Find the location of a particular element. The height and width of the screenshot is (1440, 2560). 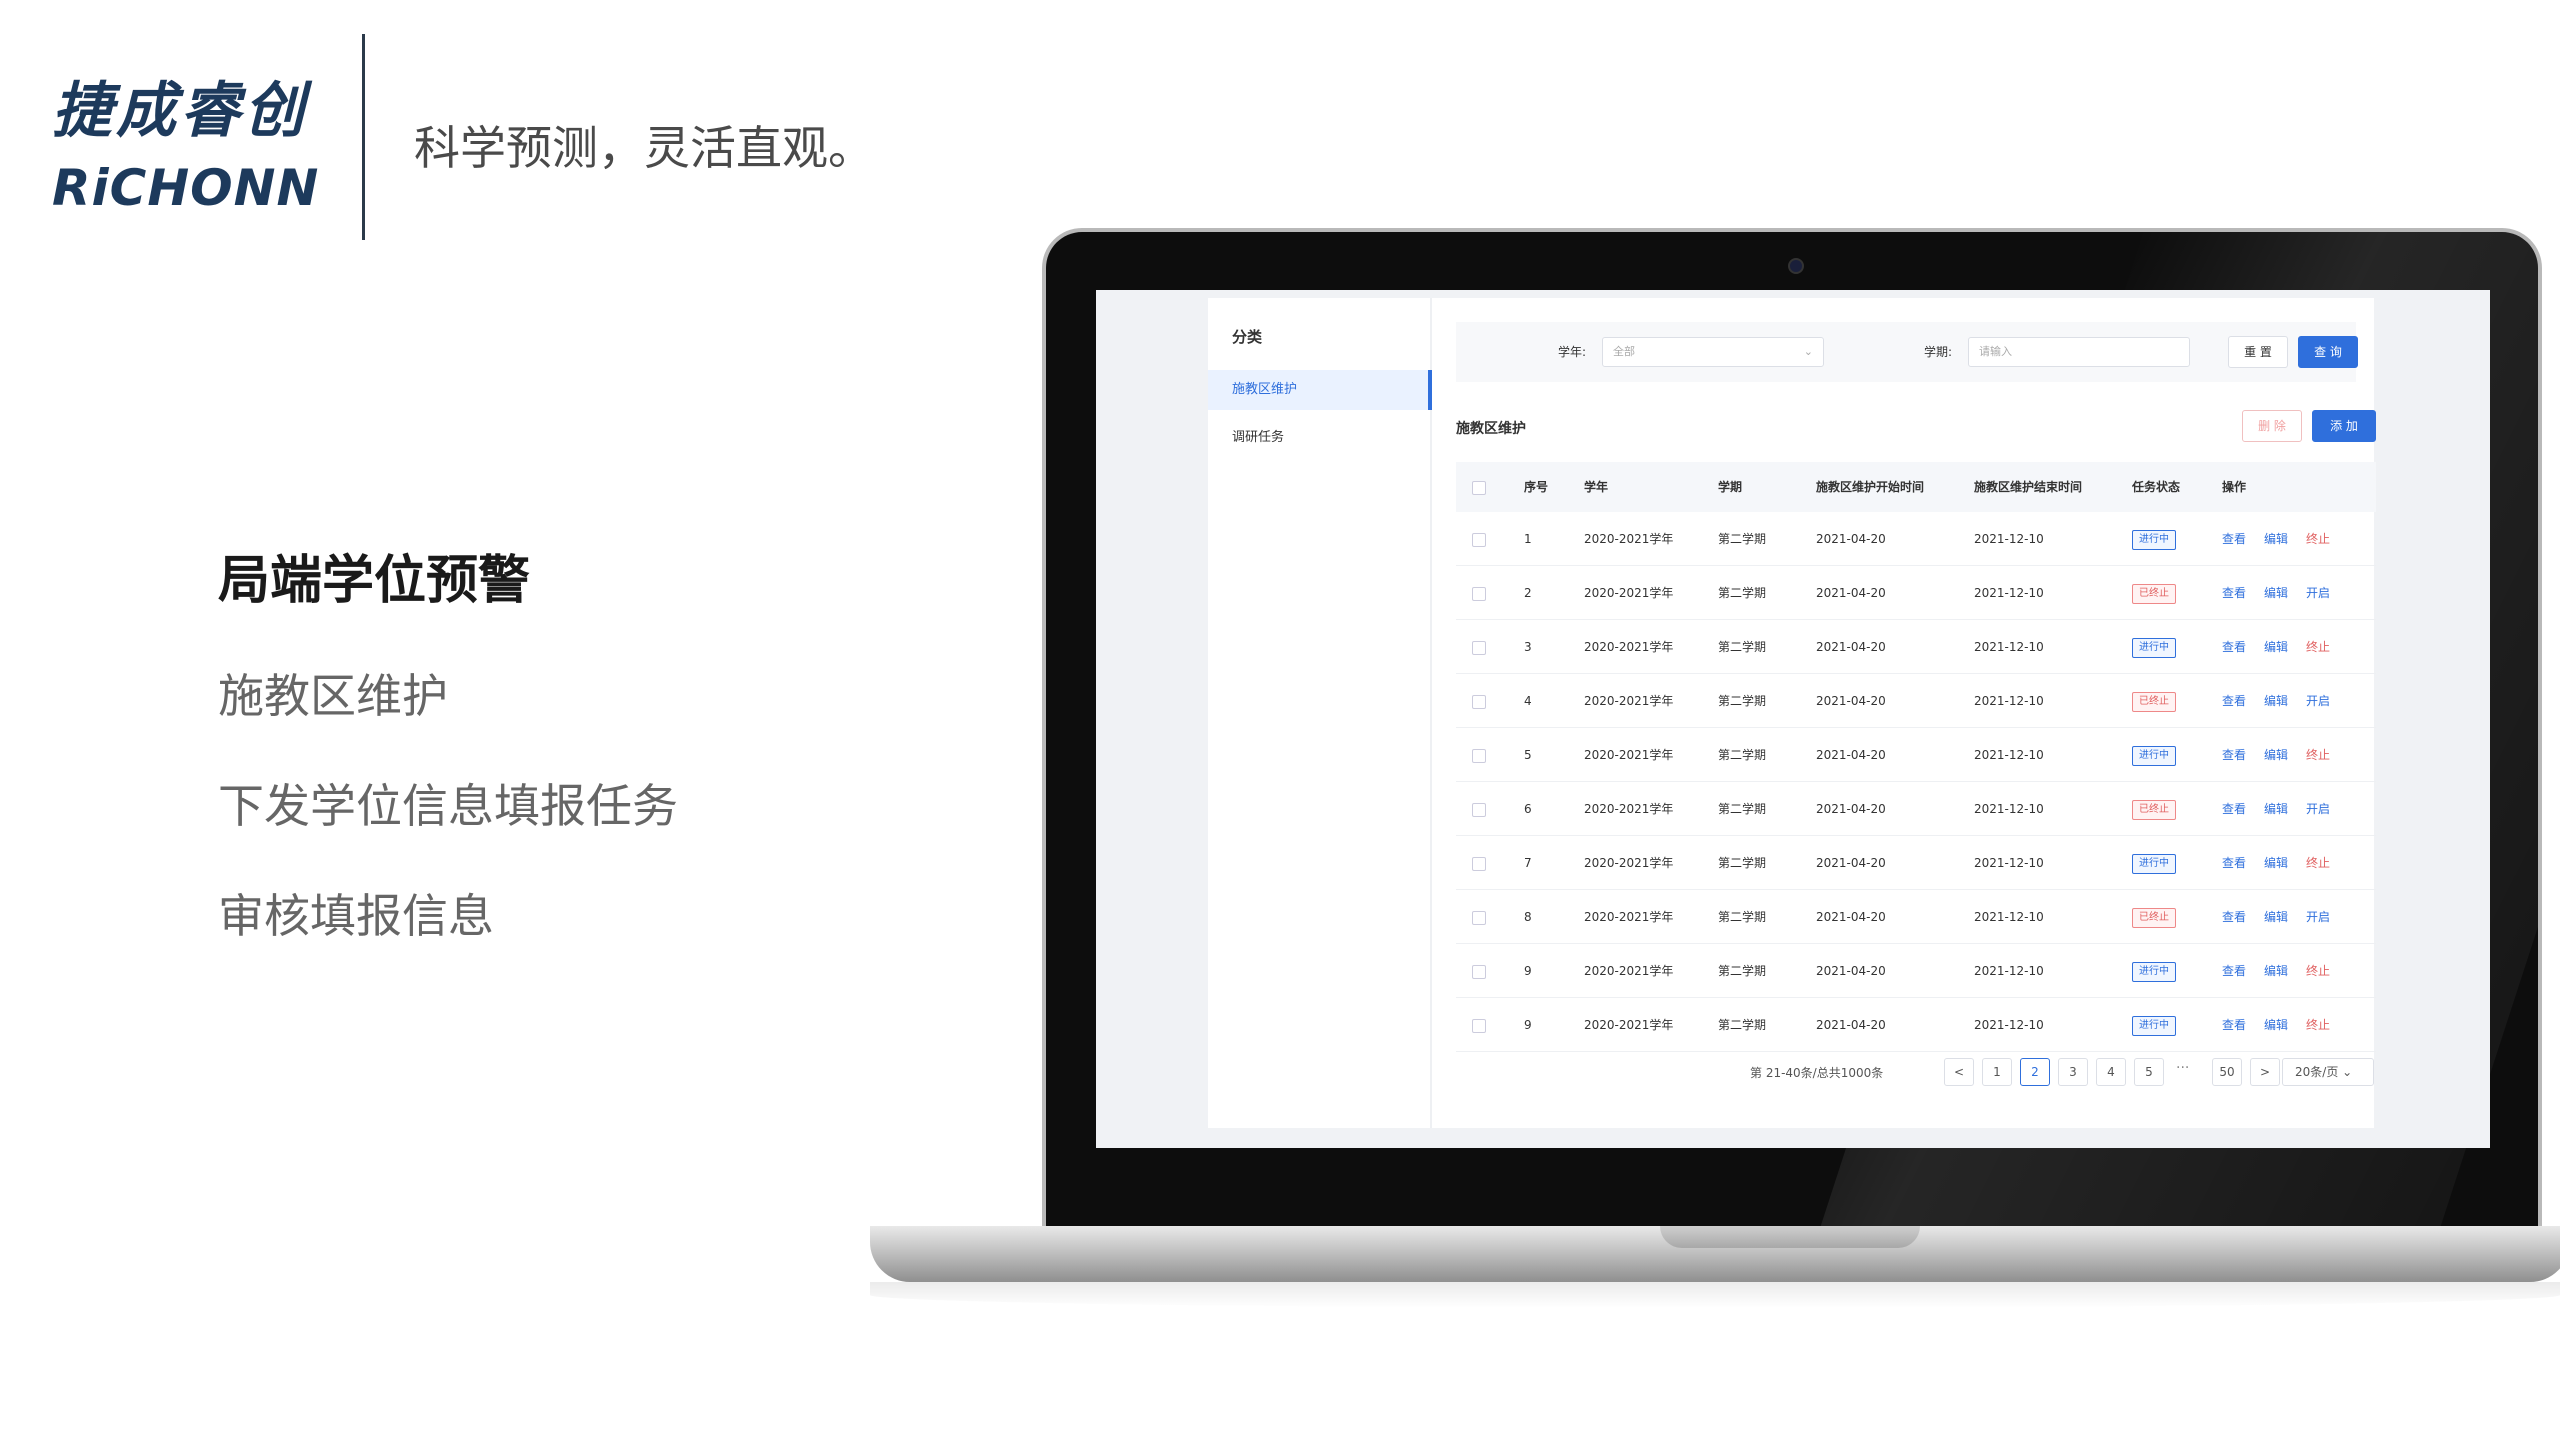

select-all-checkbox is located at coordinates (1479, 487).